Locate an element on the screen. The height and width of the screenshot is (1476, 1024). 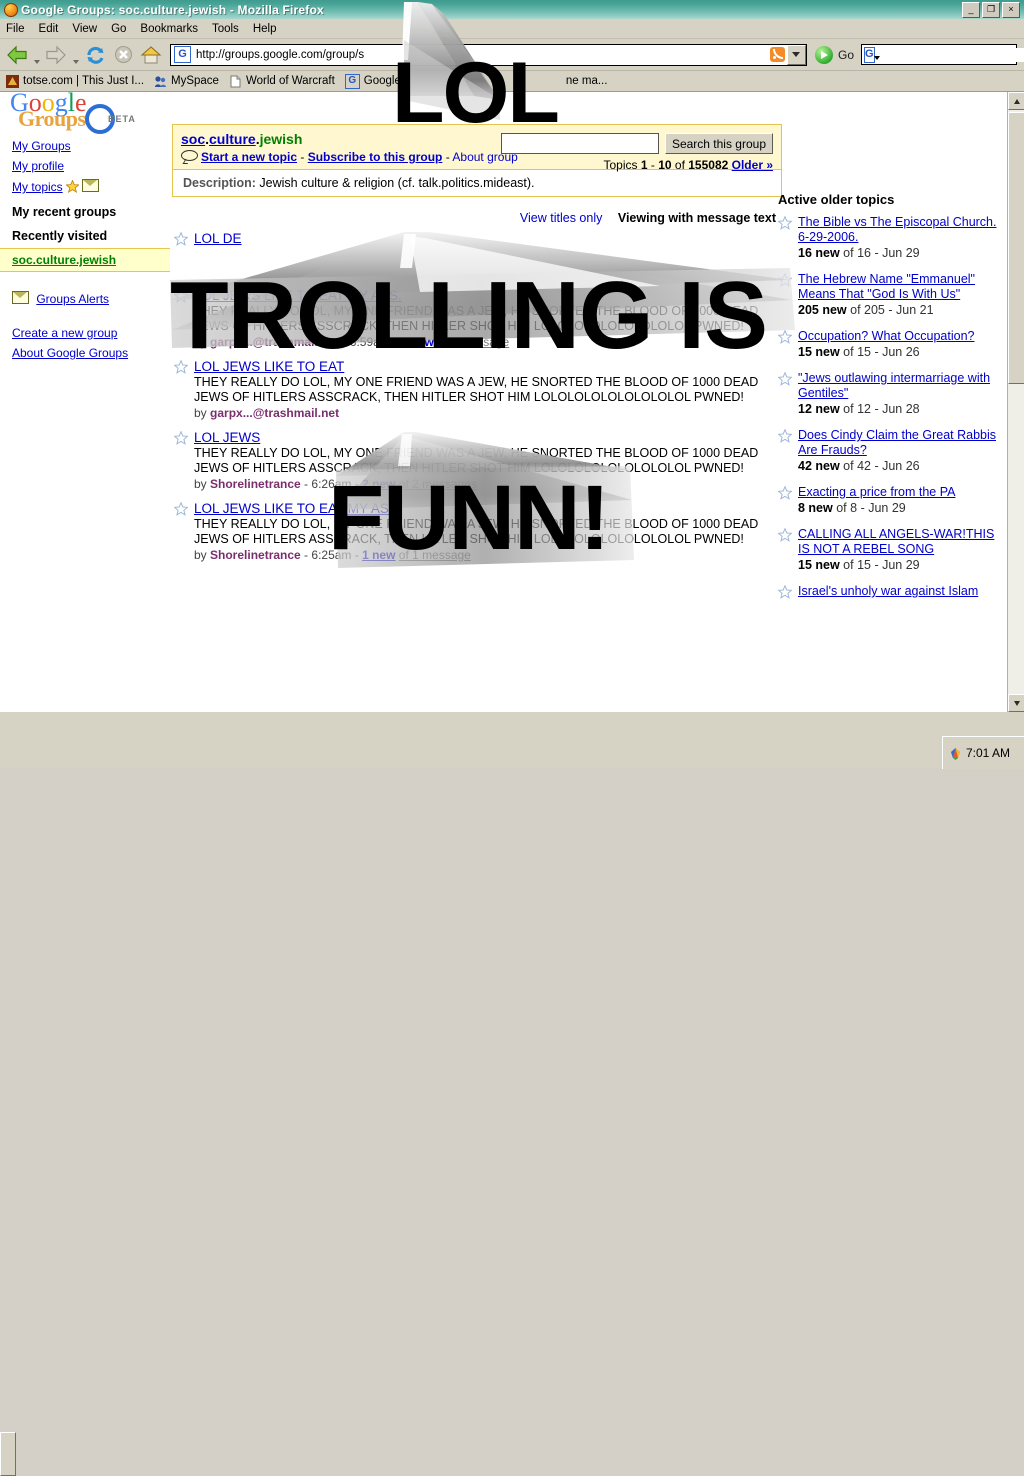
clock: 7:01 AM is located at coordinates (988, 753).